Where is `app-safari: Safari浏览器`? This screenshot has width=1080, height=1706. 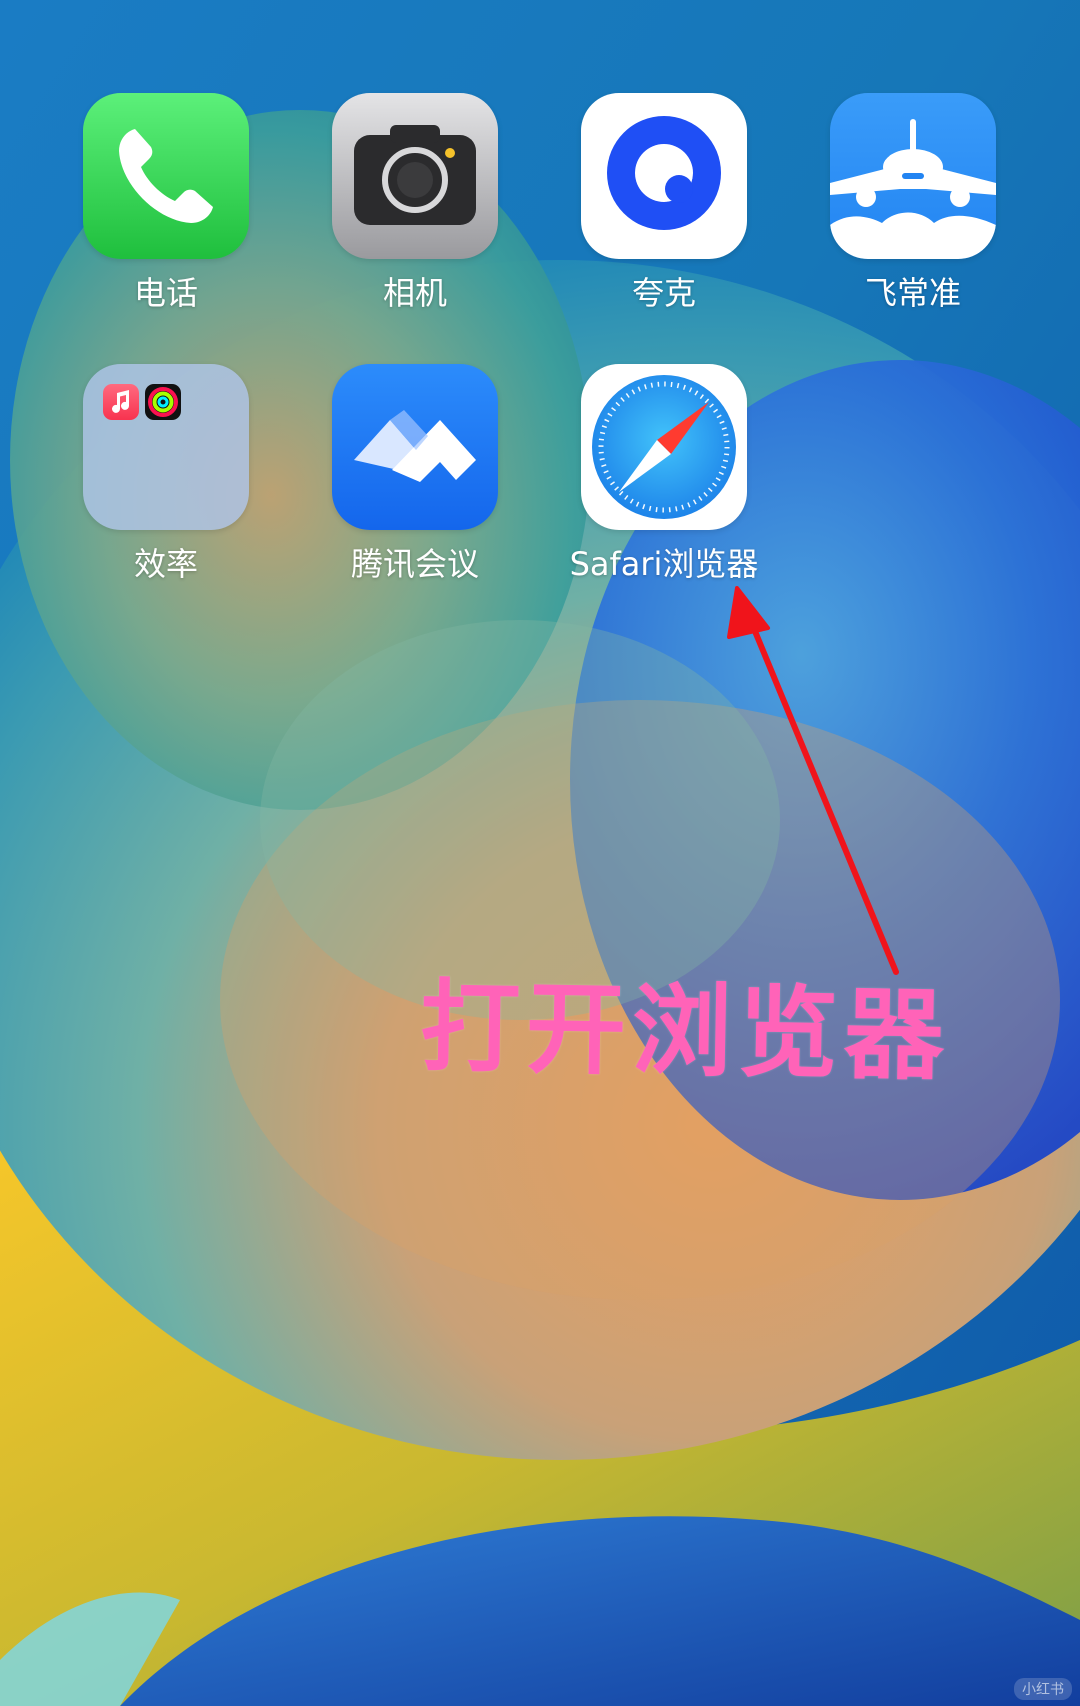 app-safari: Safari浏览器 is located at coordinates (664, 474).